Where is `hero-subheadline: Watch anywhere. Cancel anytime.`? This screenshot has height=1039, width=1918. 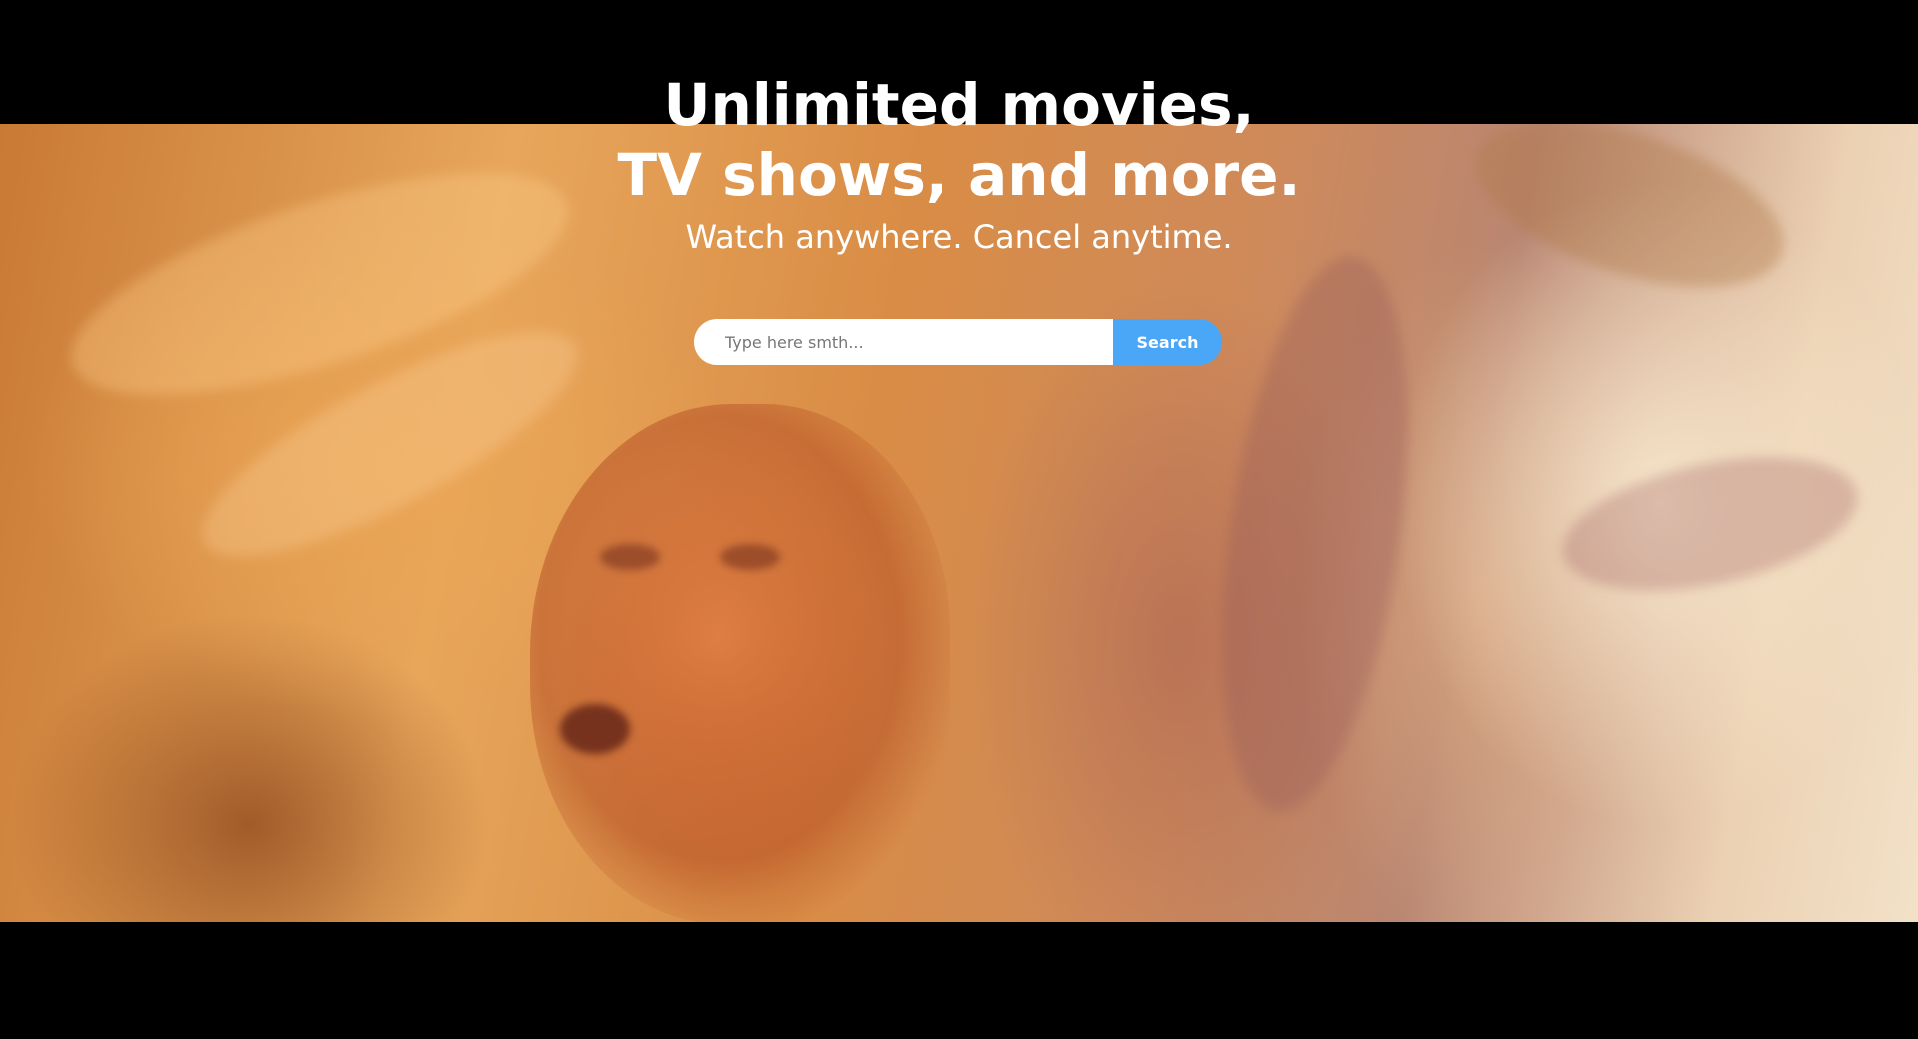 hero-subheadline: Watch anywhere. Cancel anytime. is located at coordinates (959, 237).